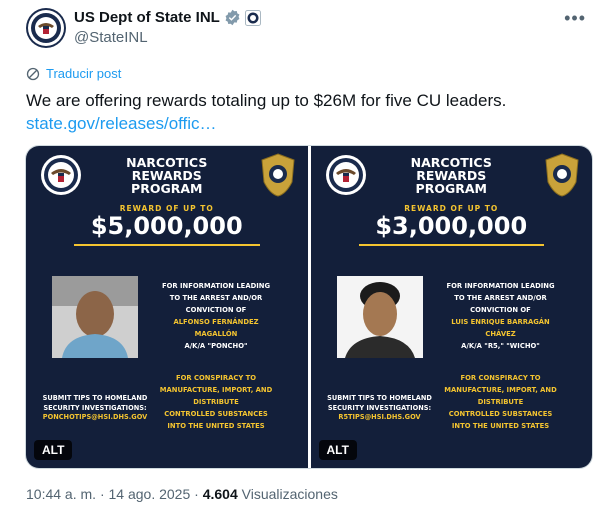 This screenshot has height=506, width=602. I want to click on translate-label: Traducir post, so click(84, 73).